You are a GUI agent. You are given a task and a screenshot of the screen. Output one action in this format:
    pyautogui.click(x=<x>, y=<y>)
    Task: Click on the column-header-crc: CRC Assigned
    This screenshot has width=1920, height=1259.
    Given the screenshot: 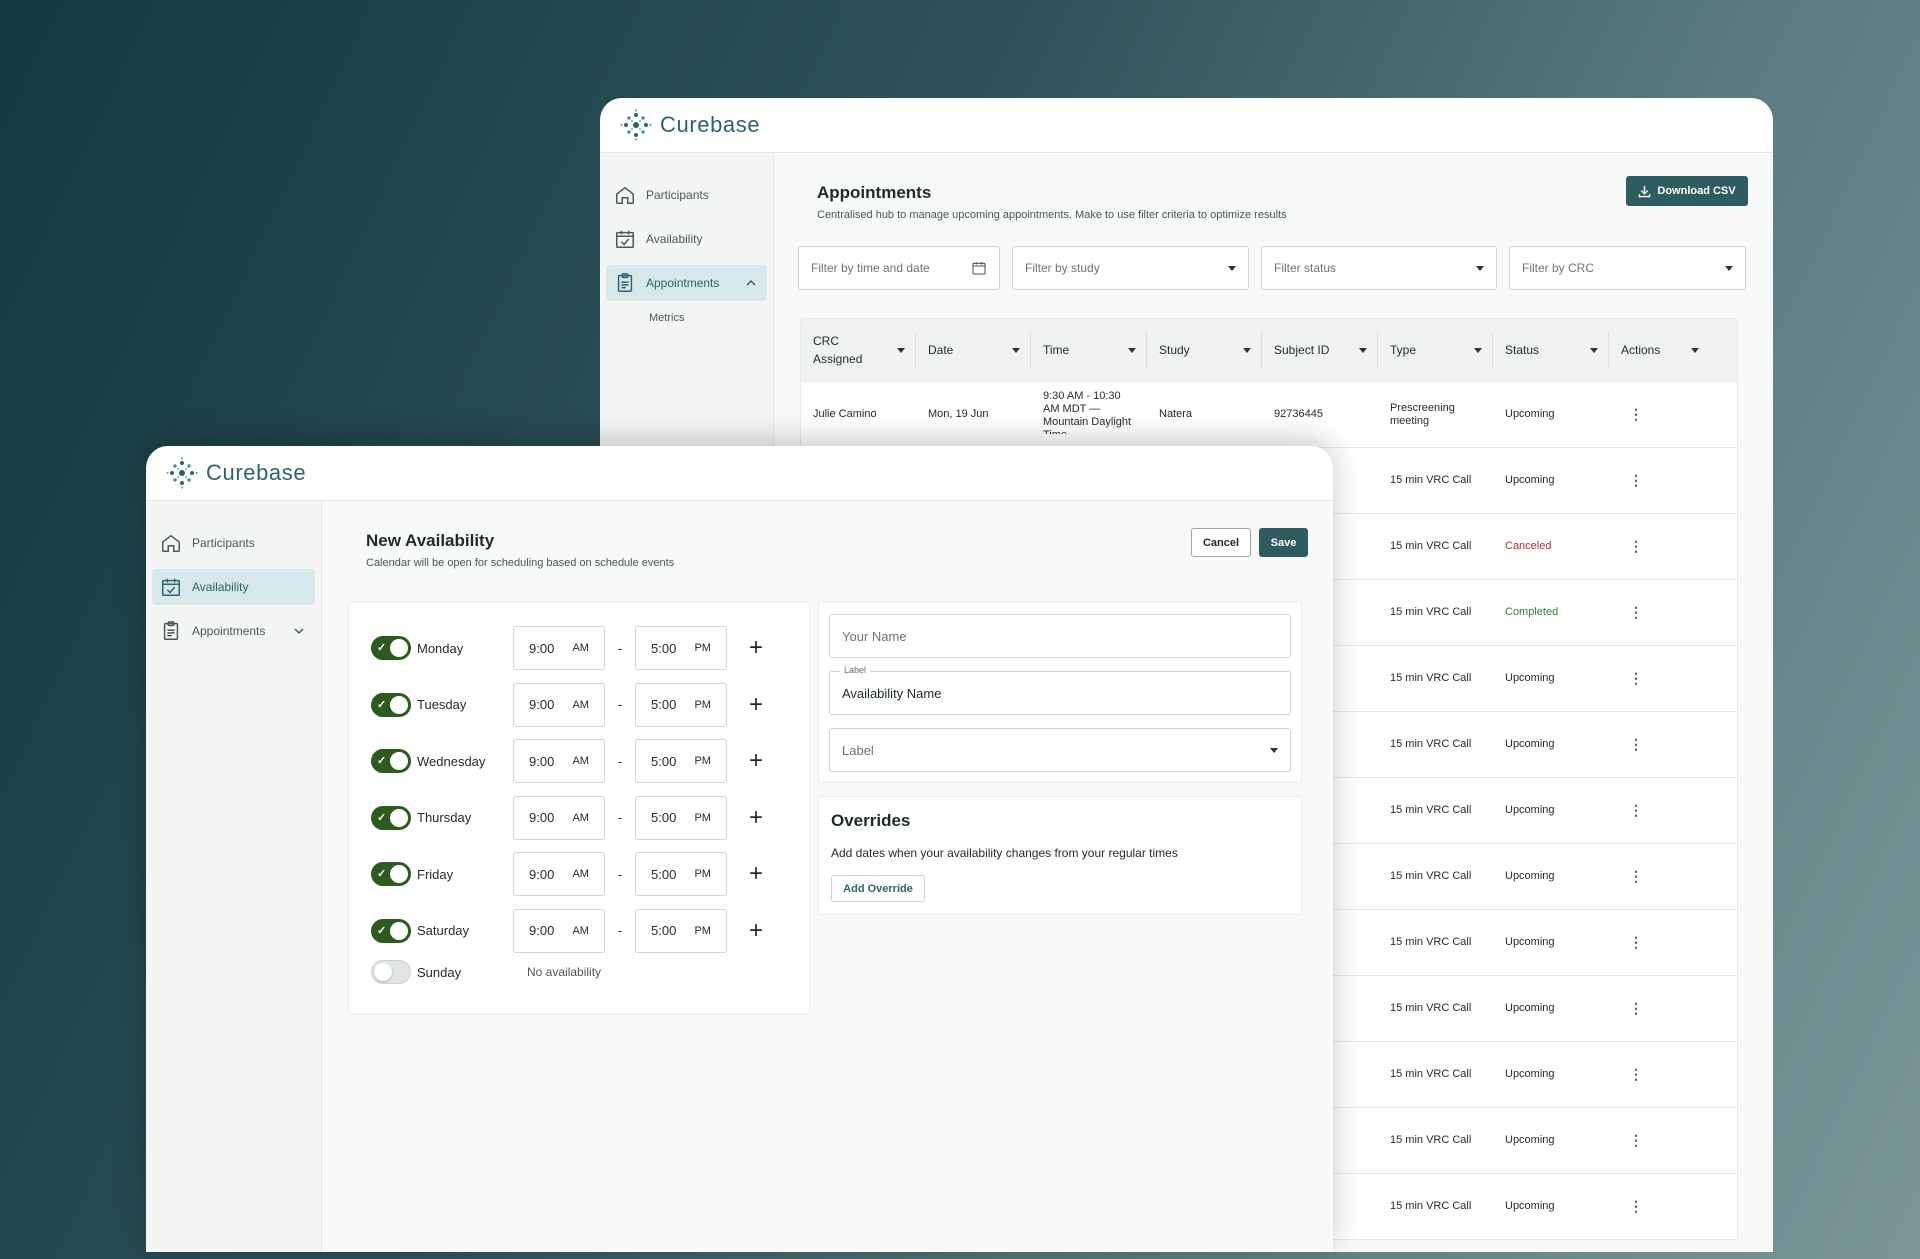 What is the action you would take?
    pyautogui.click(x=858, y=350)
    